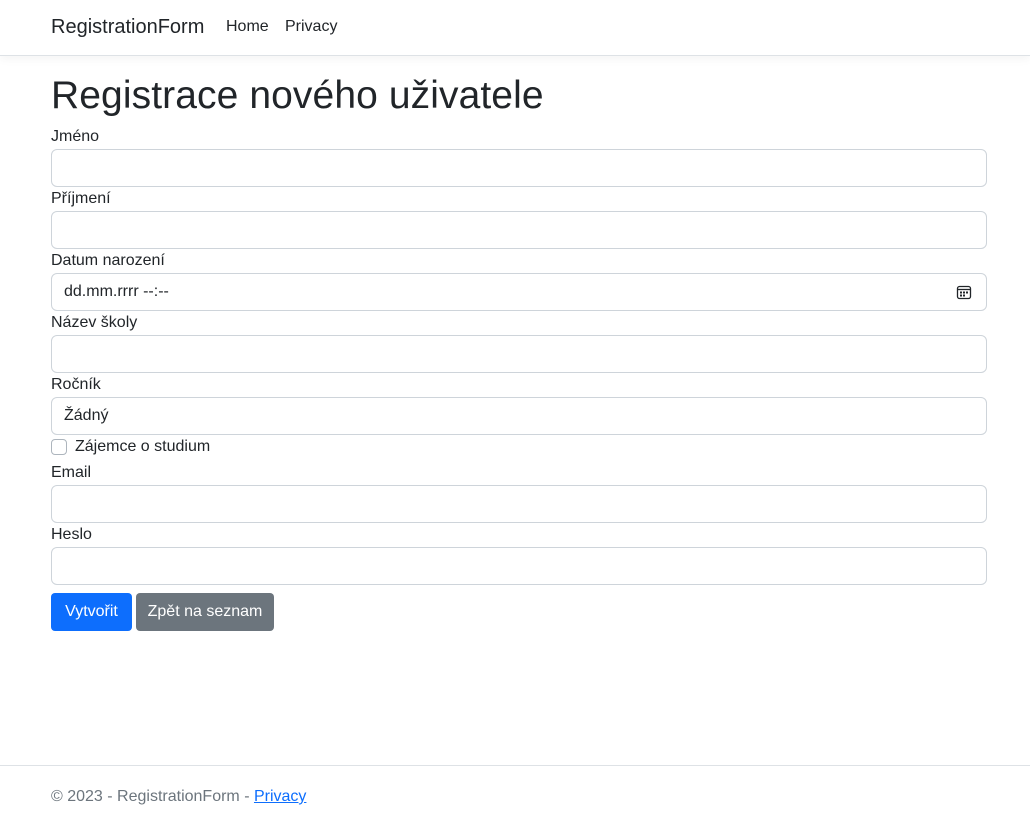 This screenshot has width=1030, height=826. Describe the element at coordinates (515, 795) in the screenshot. I see `footer: © 2023 - RegistrationForm - Privacy` at that location.